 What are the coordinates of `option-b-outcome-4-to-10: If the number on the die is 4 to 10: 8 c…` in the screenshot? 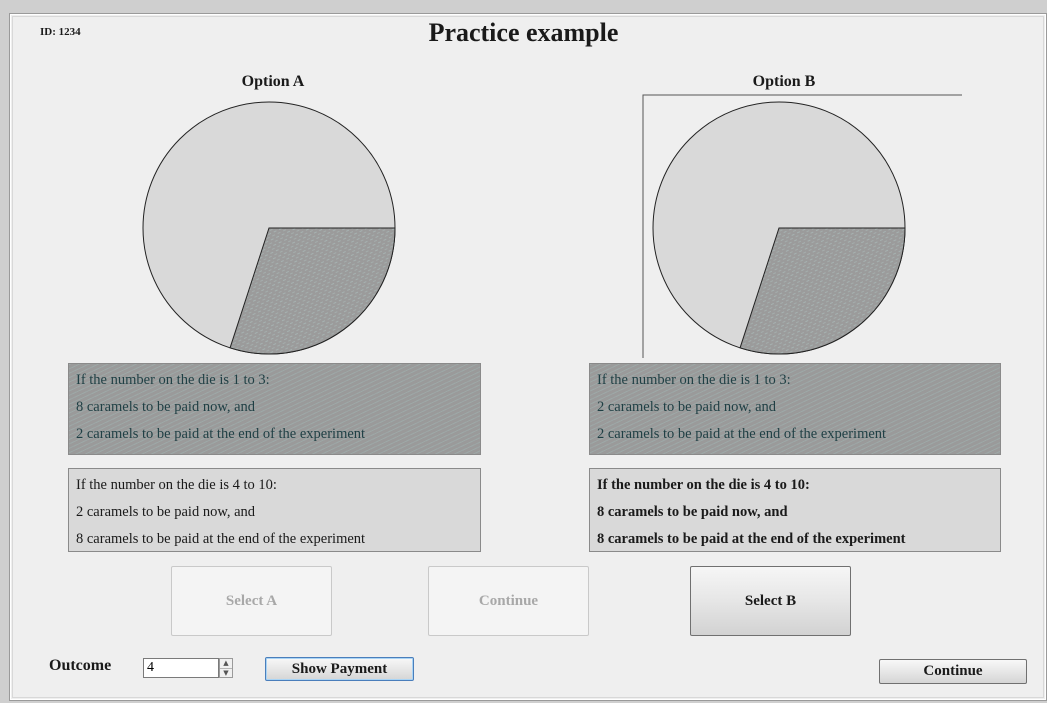 It's located at (795, 510).